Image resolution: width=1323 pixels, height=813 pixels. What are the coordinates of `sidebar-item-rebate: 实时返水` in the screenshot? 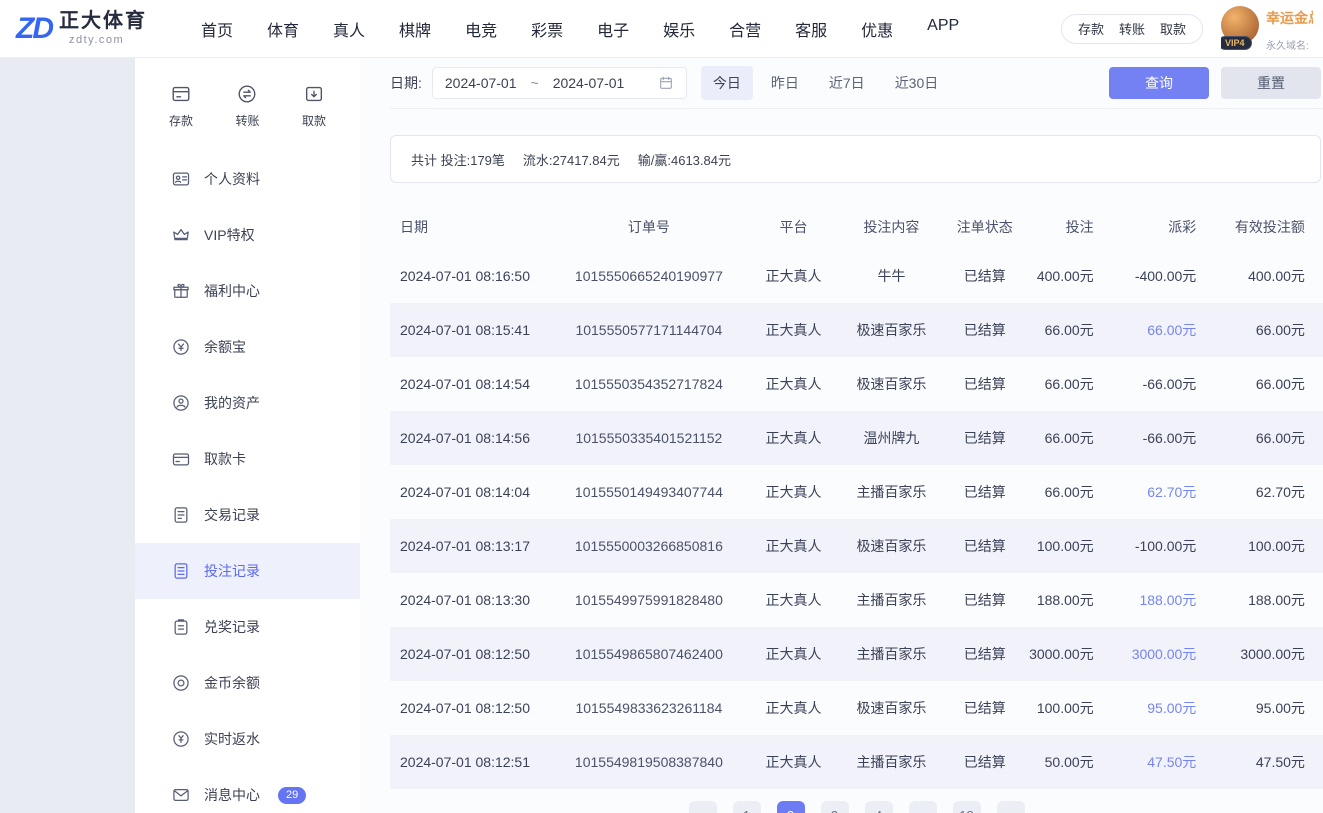 It's located at (247, 739).